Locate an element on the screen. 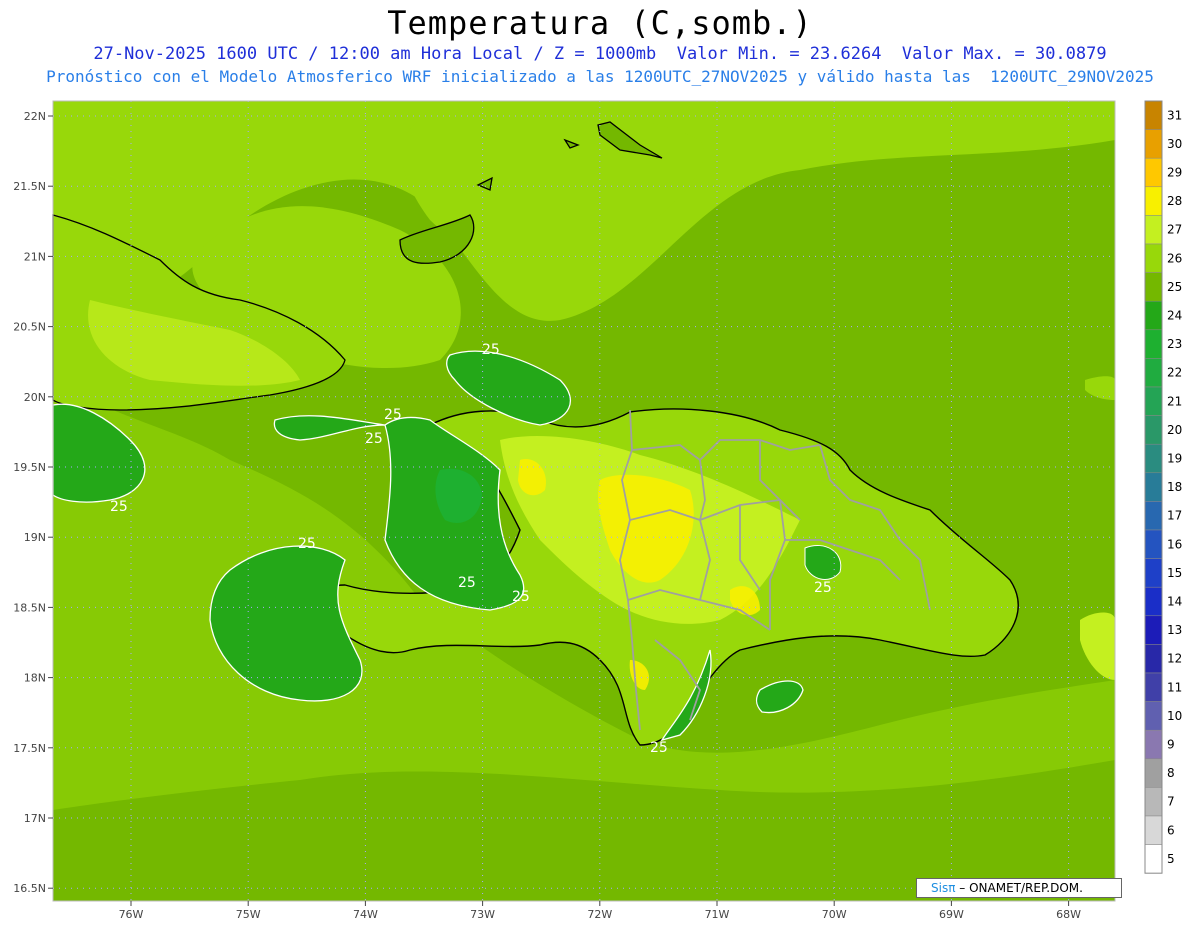  lat-tick-label: 20N is located at coordinates (35, 397).